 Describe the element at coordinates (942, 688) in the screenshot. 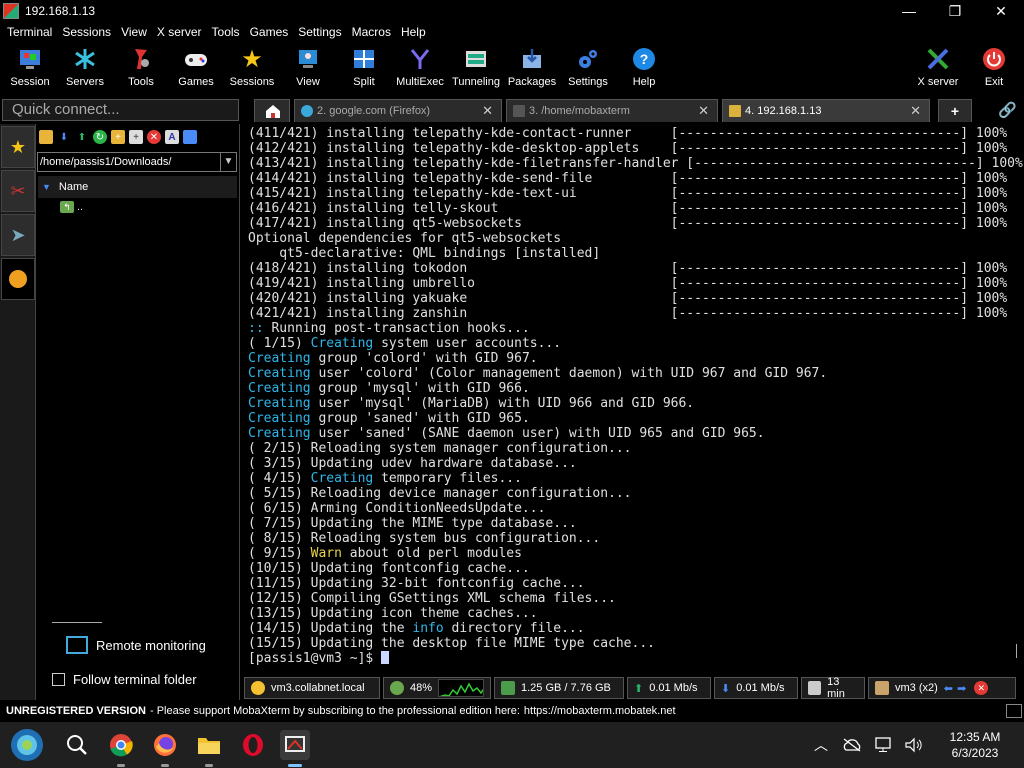

I see `status-user: vm3 (x2) ⬅ ➡ ✕` at that location.